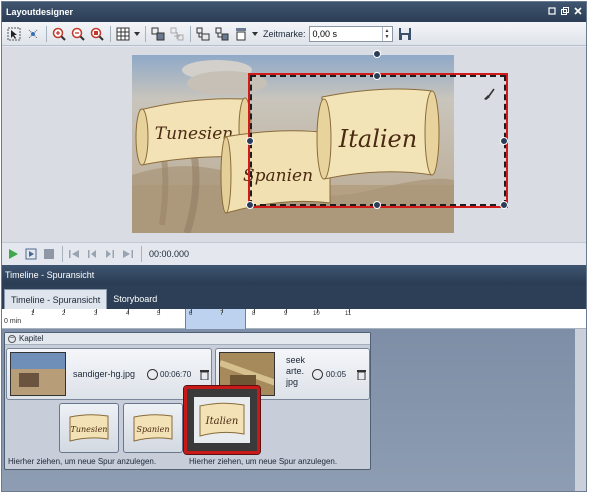  I want to click on zoom-in-icon, so click(59, 34).